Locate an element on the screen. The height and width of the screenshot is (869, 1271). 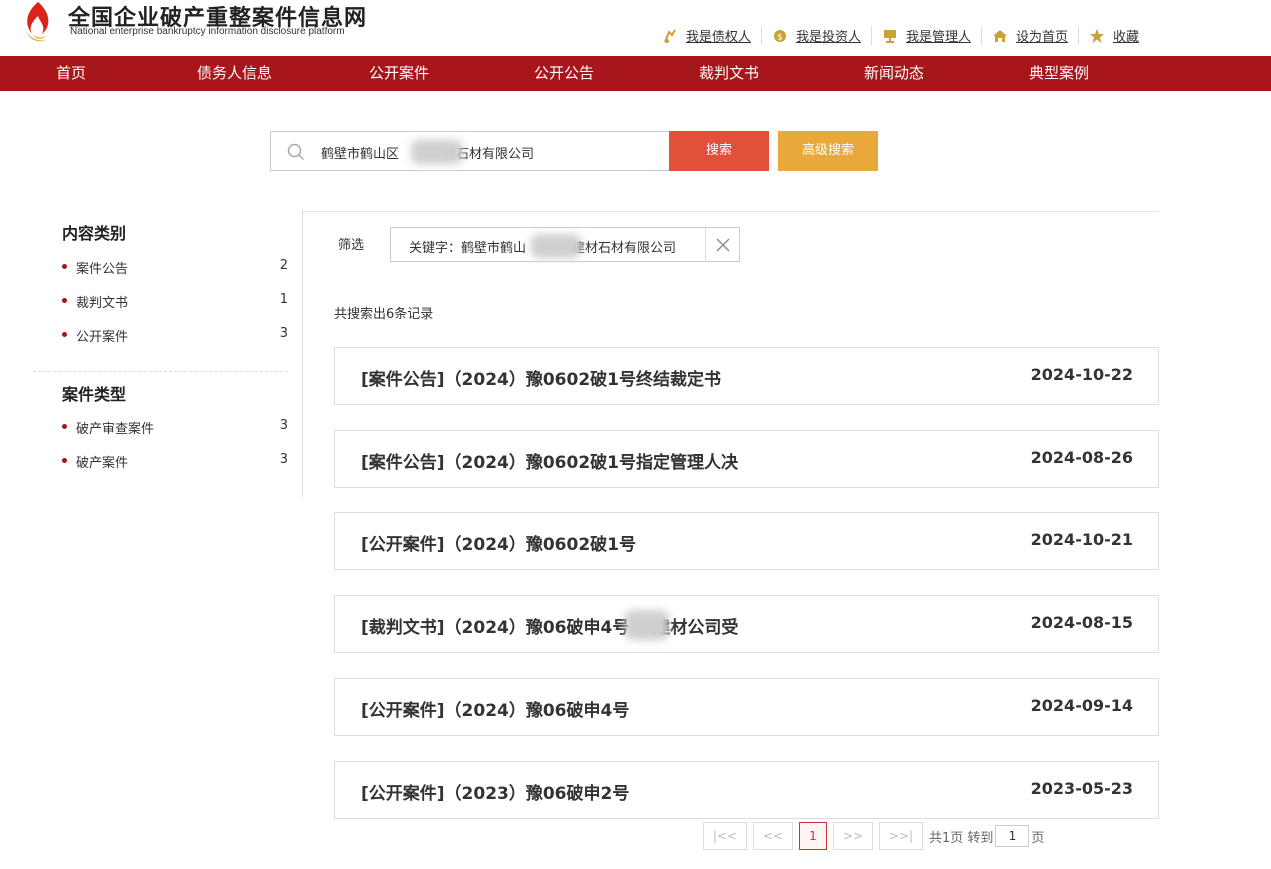
type-item-label: 破产审查案件 is located at coordinates (108, 427).